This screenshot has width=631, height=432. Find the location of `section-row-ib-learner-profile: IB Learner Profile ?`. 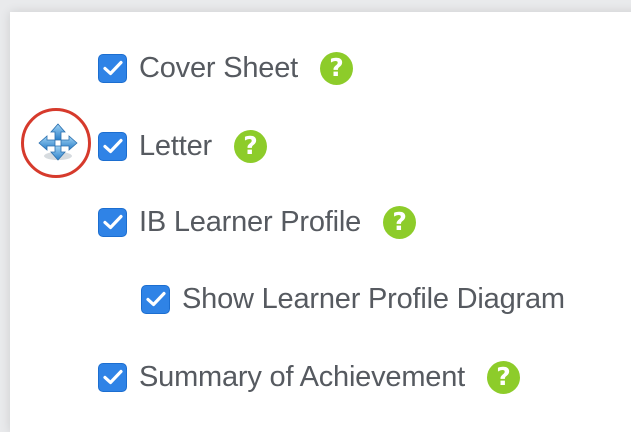

section-row-ib-learner-profile: IB Learner Profile ? is located at coordinates (257, 222).